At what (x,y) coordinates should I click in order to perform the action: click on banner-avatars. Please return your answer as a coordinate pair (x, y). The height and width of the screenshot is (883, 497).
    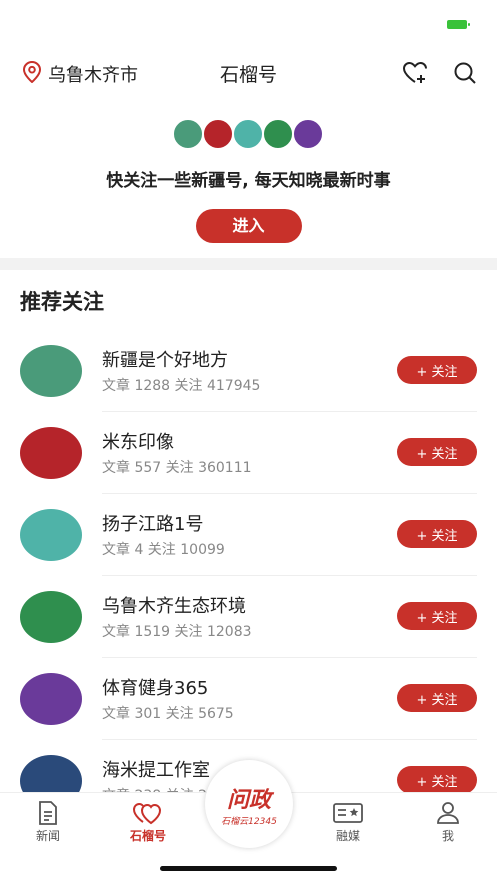
    Looking at the image, I should click on (248, 135).